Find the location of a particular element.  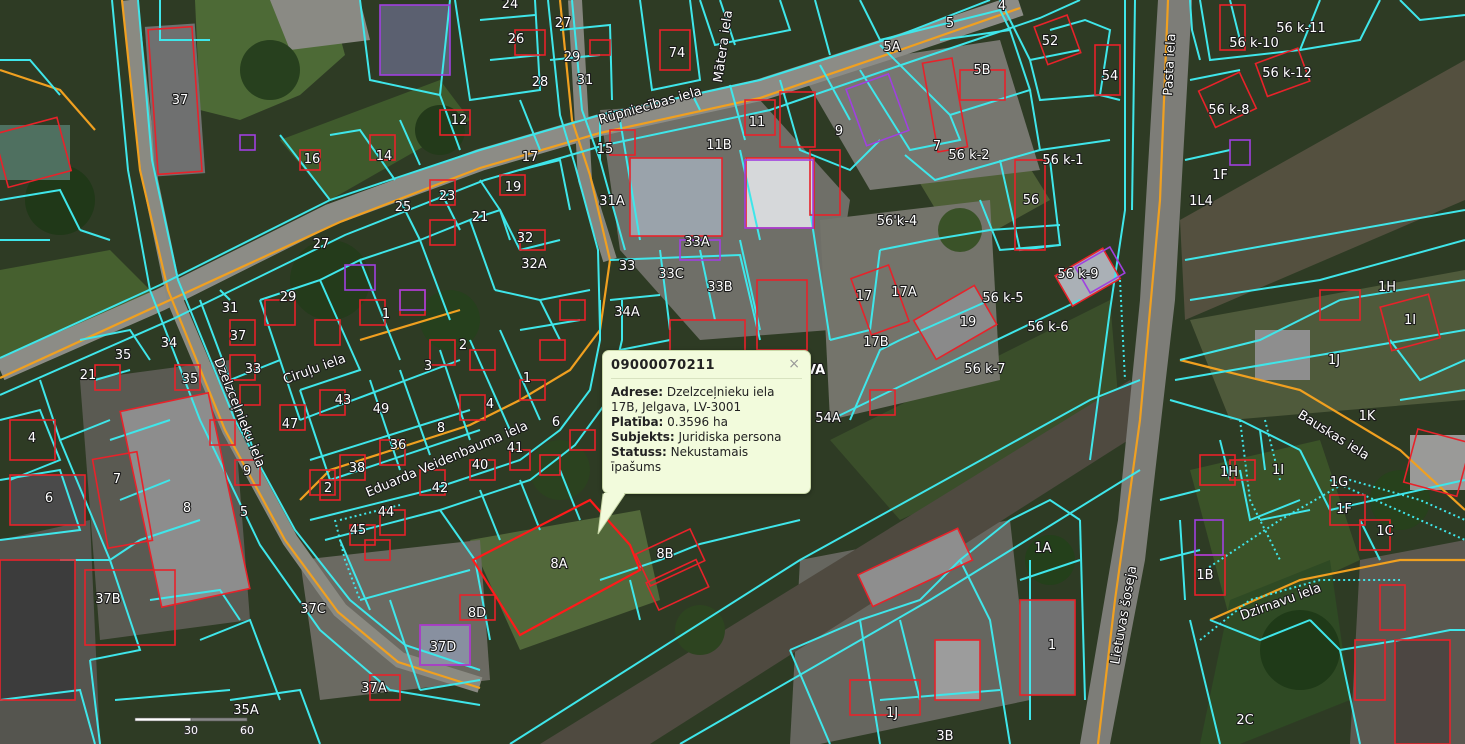

parcel-label: 1C is located at coordinates (1384, 531).